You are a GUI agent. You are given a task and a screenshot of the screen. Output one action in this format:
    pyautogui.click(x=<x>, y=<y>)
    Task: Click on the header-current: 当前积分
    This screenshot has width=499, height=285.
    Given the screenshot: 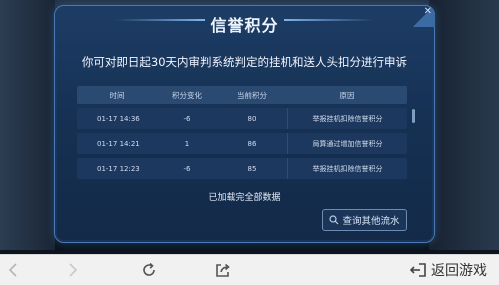 What is the action you would take?
    pyautogui.click(x=252, y=95)
    